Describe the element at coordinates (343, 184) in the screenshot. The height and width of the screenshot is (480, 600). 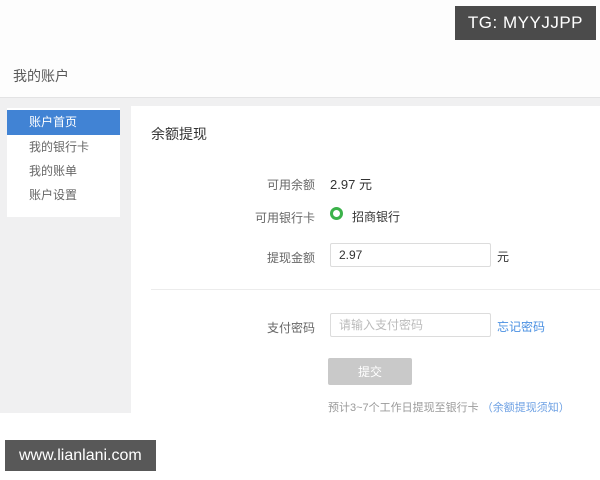
I see `balance-amount: 2.97` at that location.